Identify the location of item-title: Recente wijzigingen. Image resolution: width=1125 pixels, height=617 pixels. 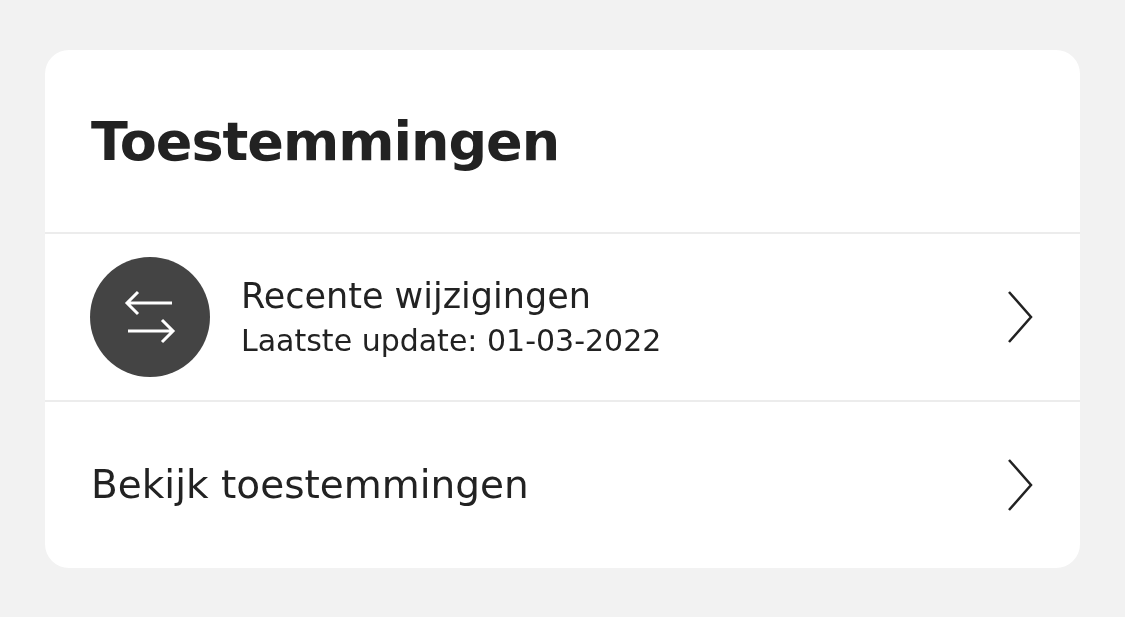
(416, 296).